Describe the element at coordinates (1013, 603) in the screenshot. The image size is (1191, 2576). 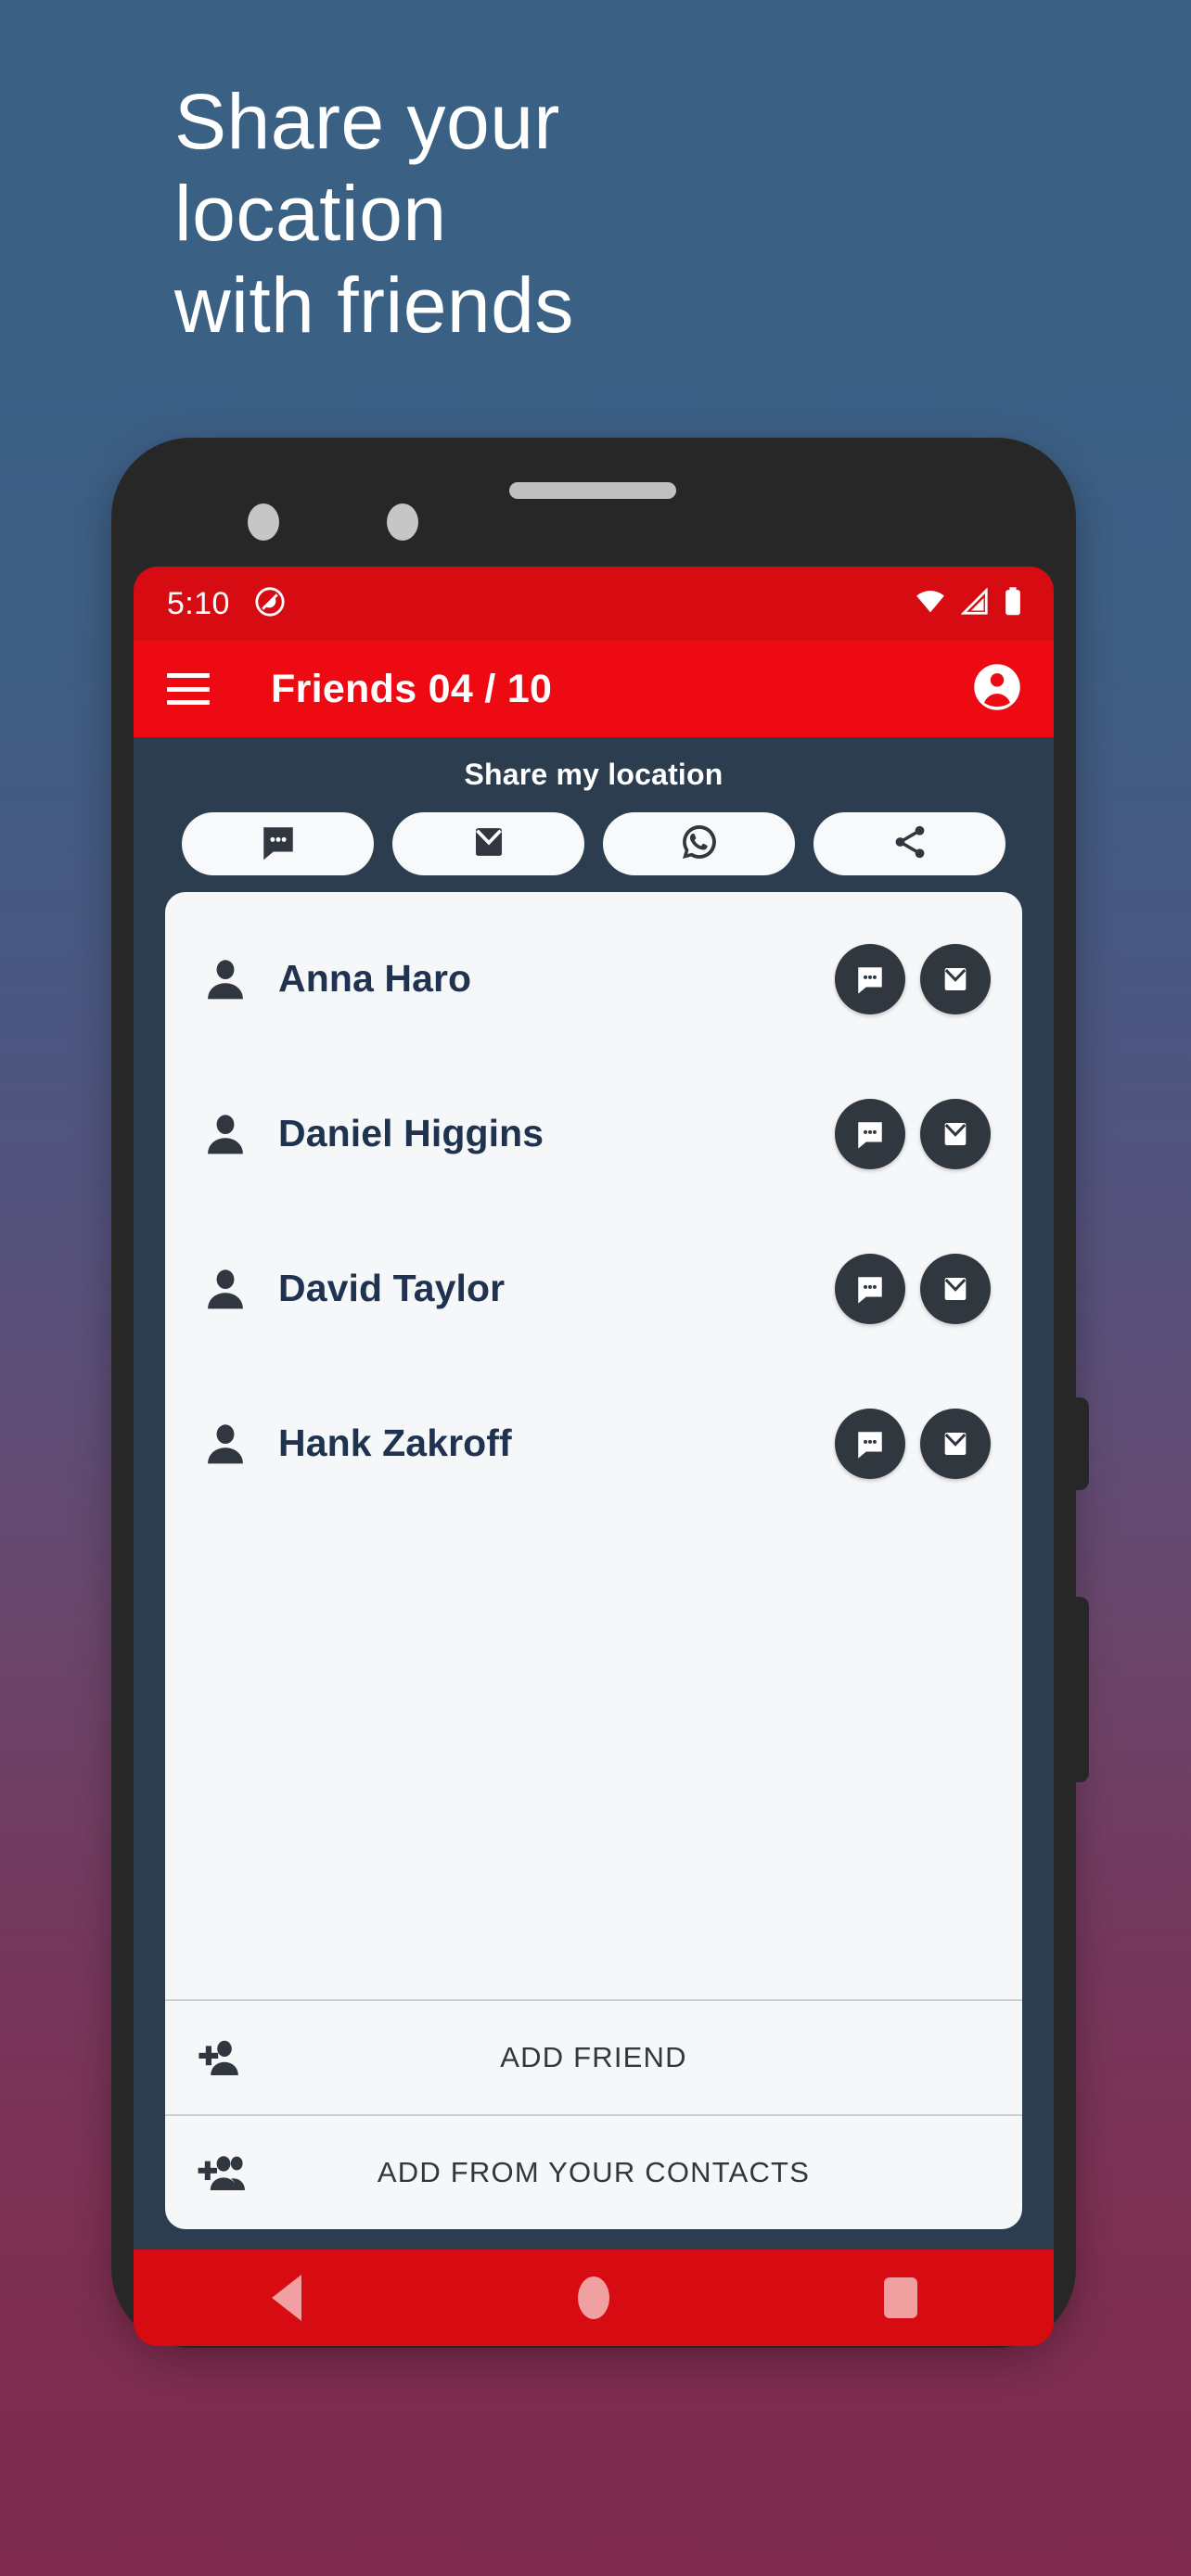
I see `battery-icon` at that location.